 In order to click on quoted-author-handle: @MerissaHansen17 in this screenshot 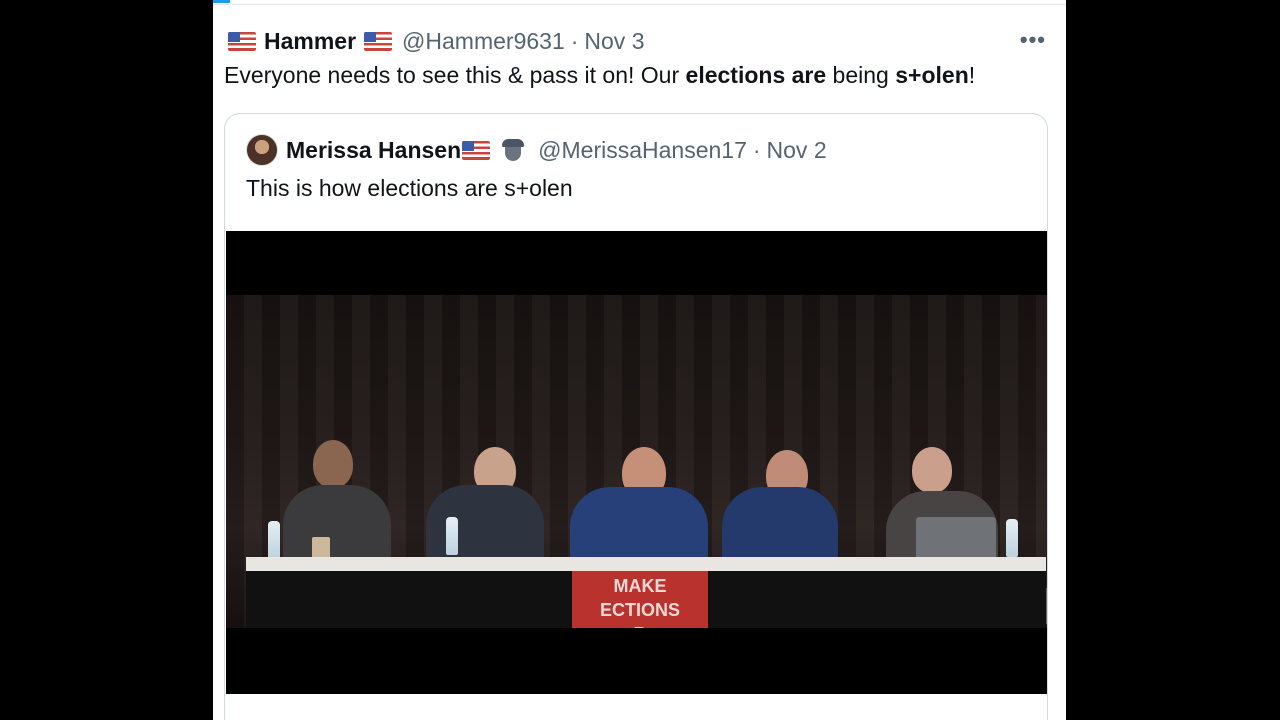, I will do `click(642, 150)`.